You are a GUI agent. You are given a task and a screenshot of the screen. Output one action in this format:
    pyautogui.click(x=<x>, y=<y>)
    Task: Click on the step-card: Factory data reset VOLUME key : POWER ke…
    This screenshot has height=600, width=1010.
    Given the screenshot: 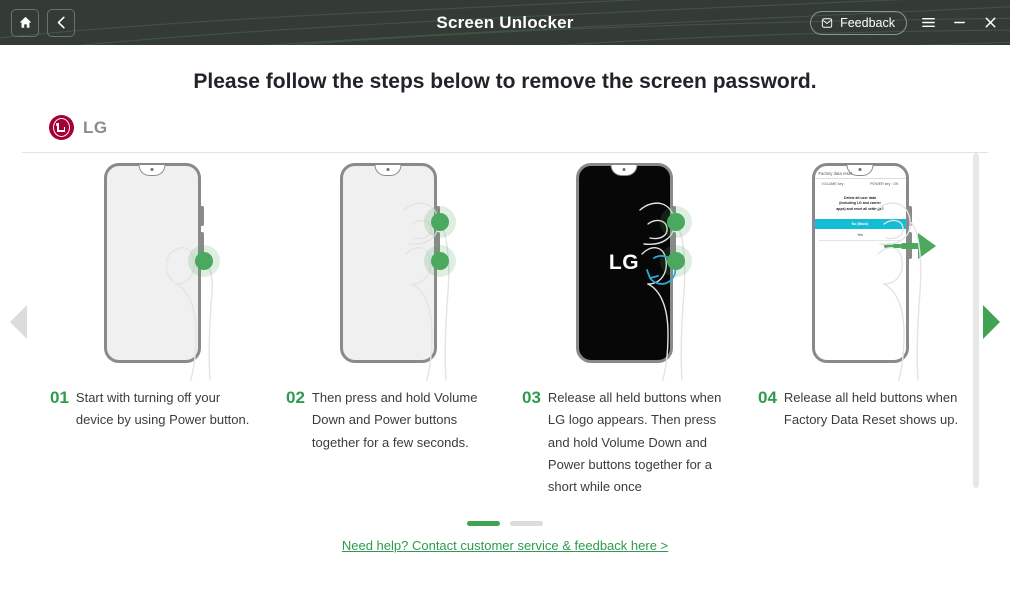 What is the action you would take?
    pyautogui.click(x=860, y=328)
    